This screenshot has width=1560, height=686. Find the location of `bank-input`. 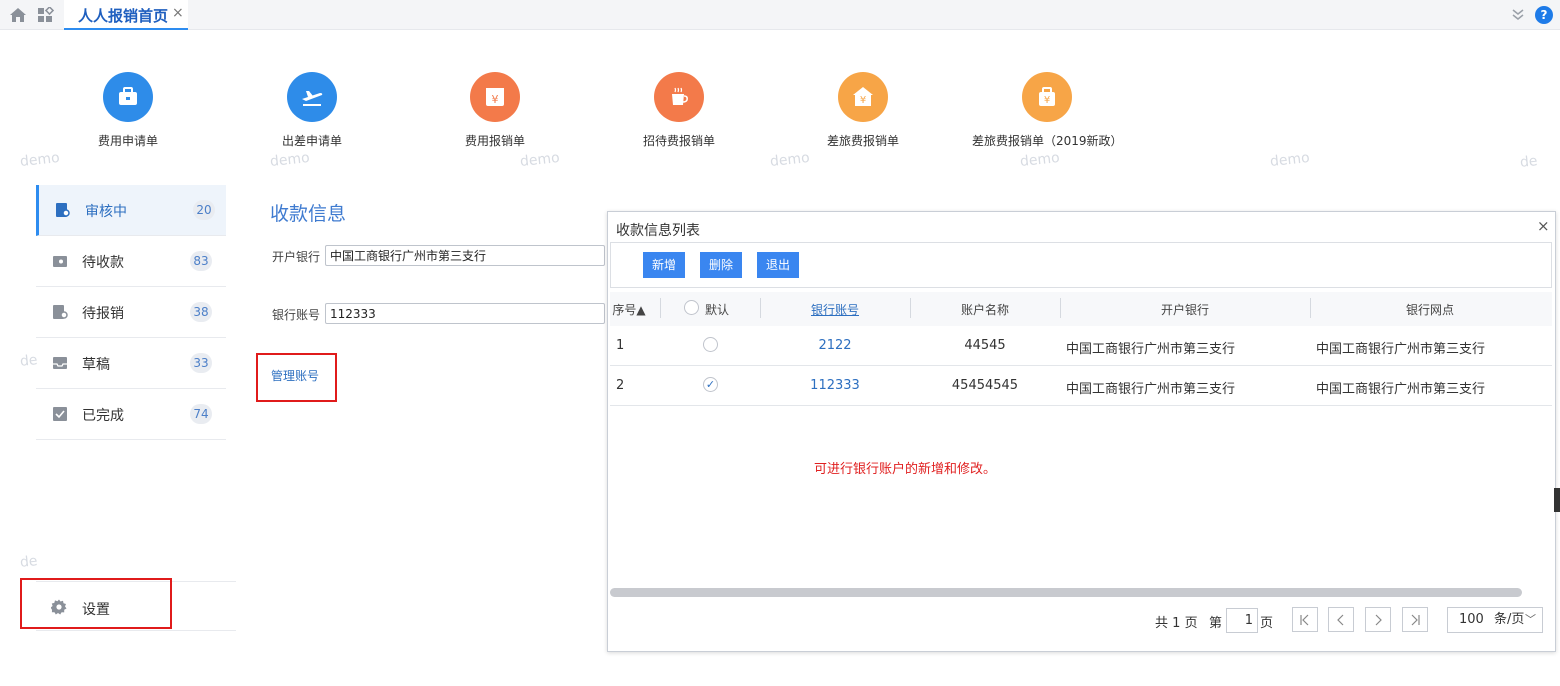

bank-input is located at coordinates (465, 255).